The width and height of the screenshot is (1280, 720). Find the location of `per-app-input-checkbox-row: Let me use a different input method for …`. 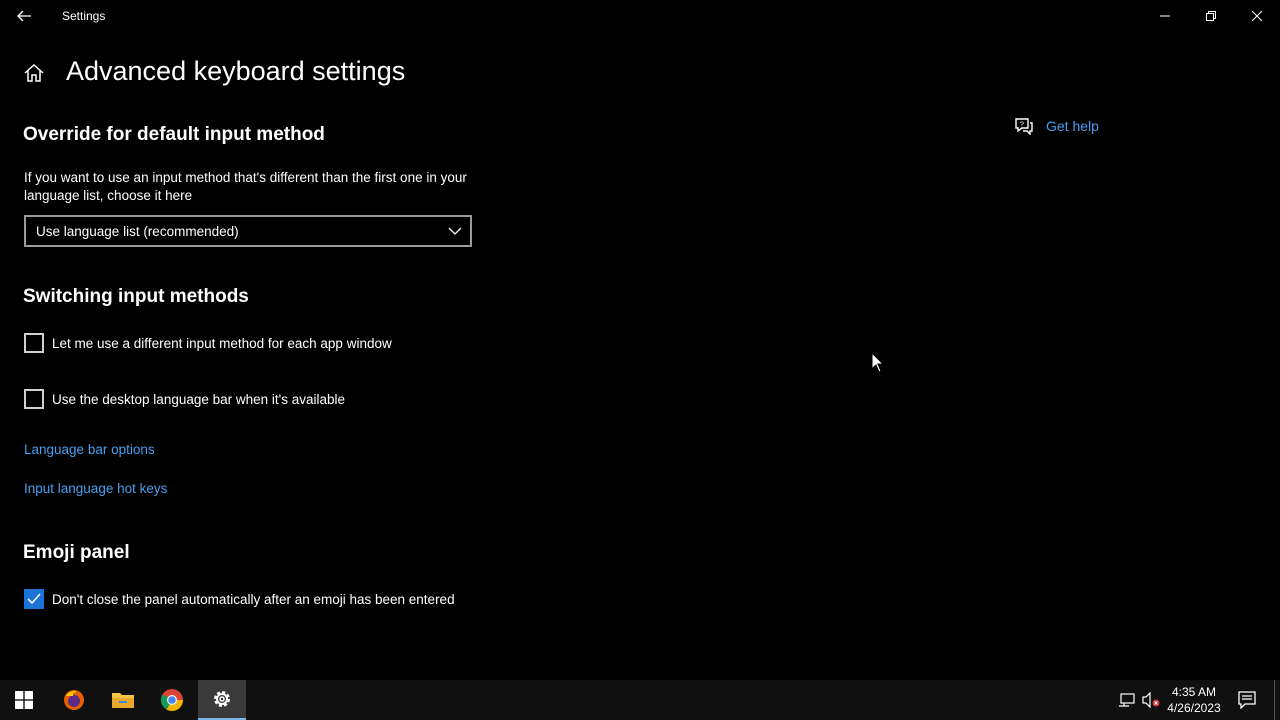

per-app-input-checkbox-row: Let me use a different input method for … is located at coordinates (208, 343).